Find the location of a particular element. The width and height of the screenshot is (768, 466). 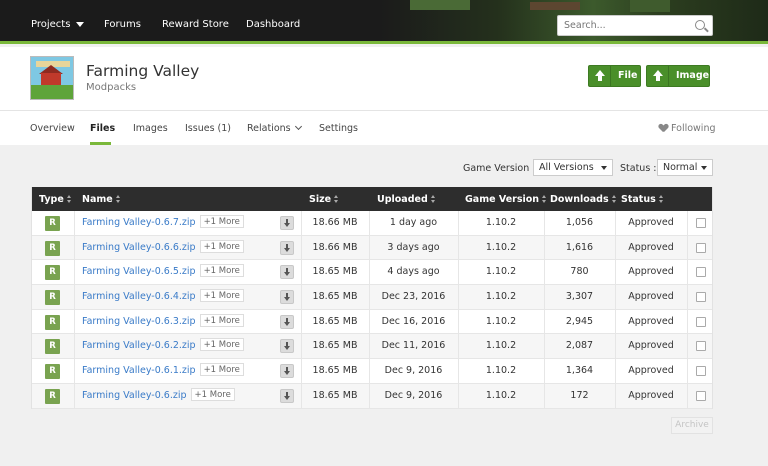

upload-date: Dec 16, 2016 is located at coordinates (413, 321).